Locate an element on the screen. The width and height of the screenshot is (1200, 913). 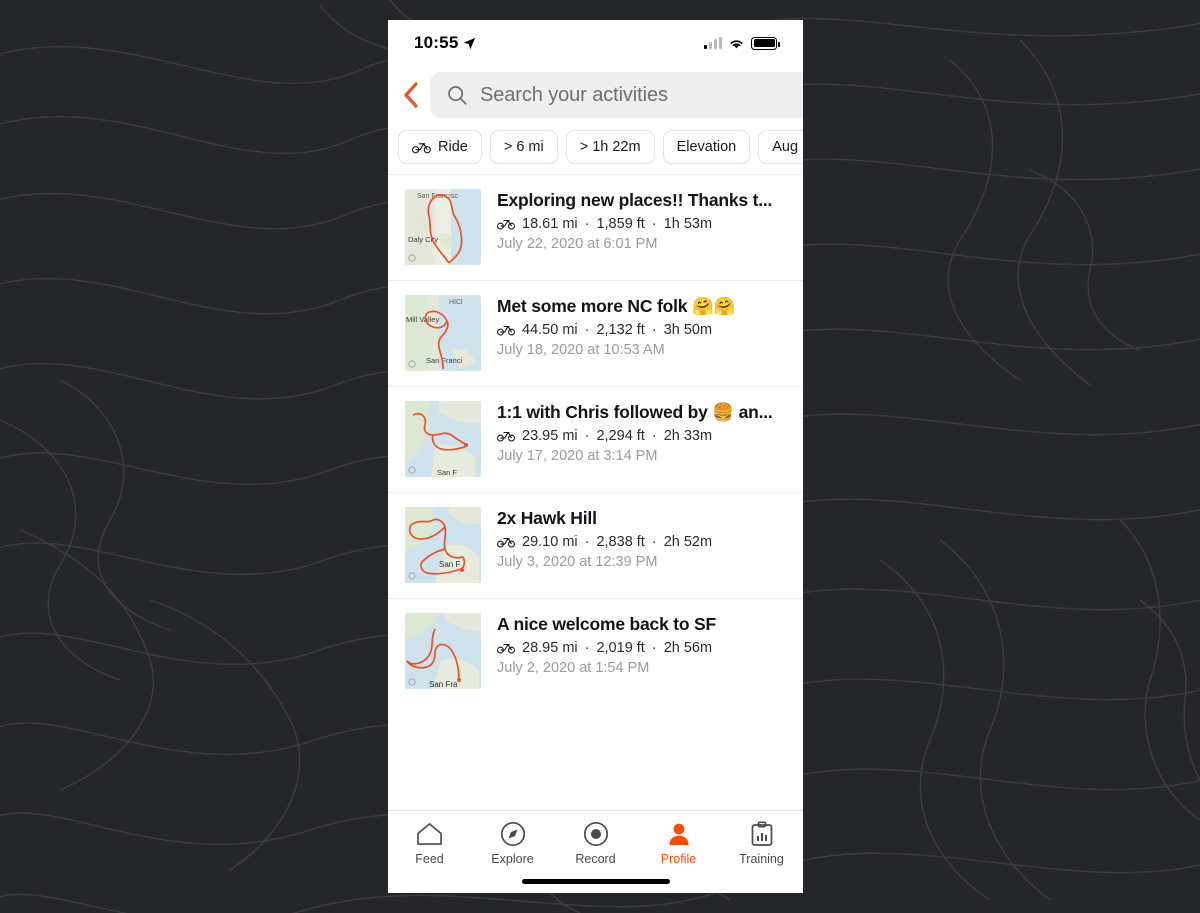
filter-chip-label: > 1h 22m is located at coordinates (610, 147).